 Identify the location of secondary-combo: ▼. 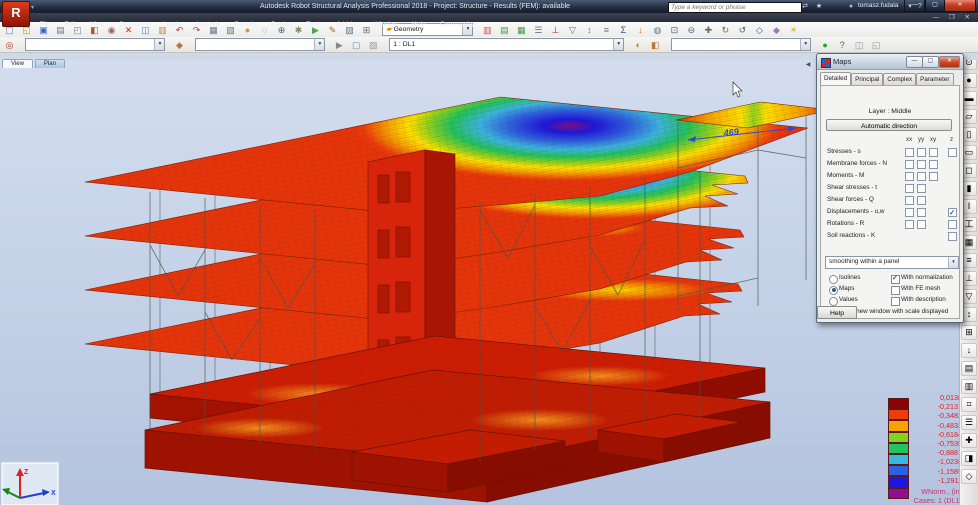
(741, 44).